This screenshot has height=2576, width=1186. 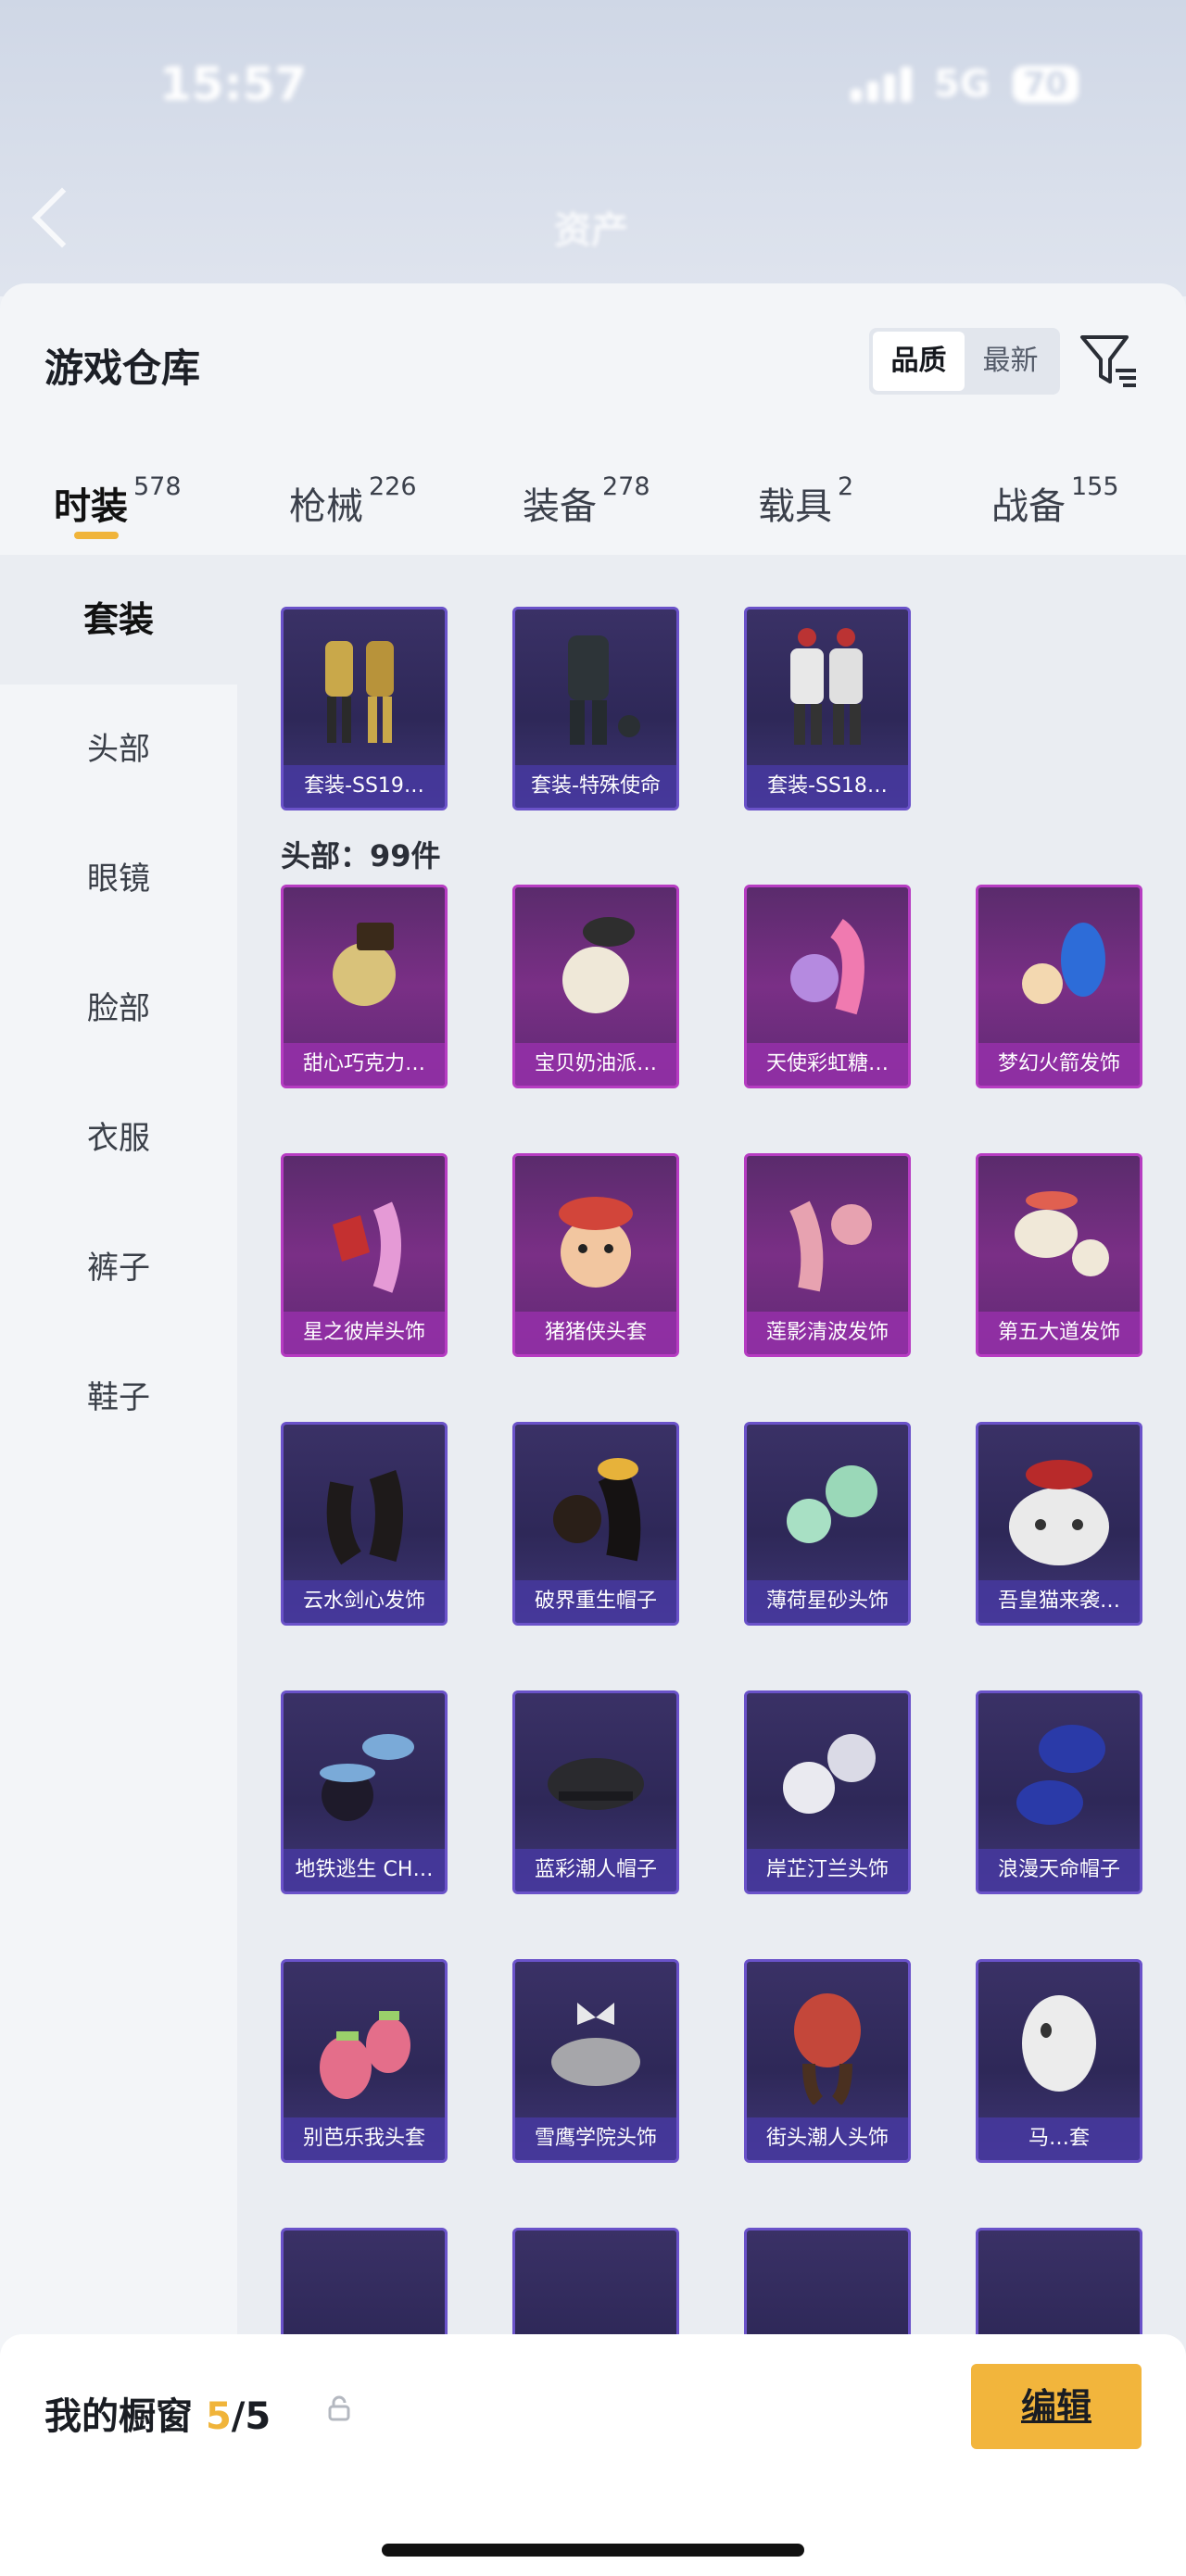 I want to click on category-tabs: 时装 578 枪械 226 装备 278 载具 2 战备 155, so click(x=593, y=513).